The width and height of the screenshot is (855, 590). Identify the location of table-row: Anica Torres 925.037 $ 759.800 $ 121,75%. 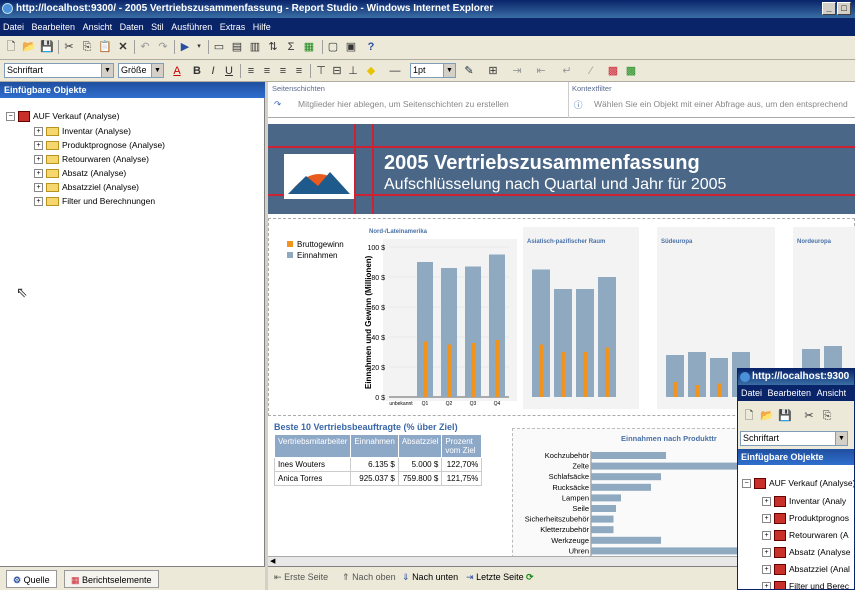
(378, 478).